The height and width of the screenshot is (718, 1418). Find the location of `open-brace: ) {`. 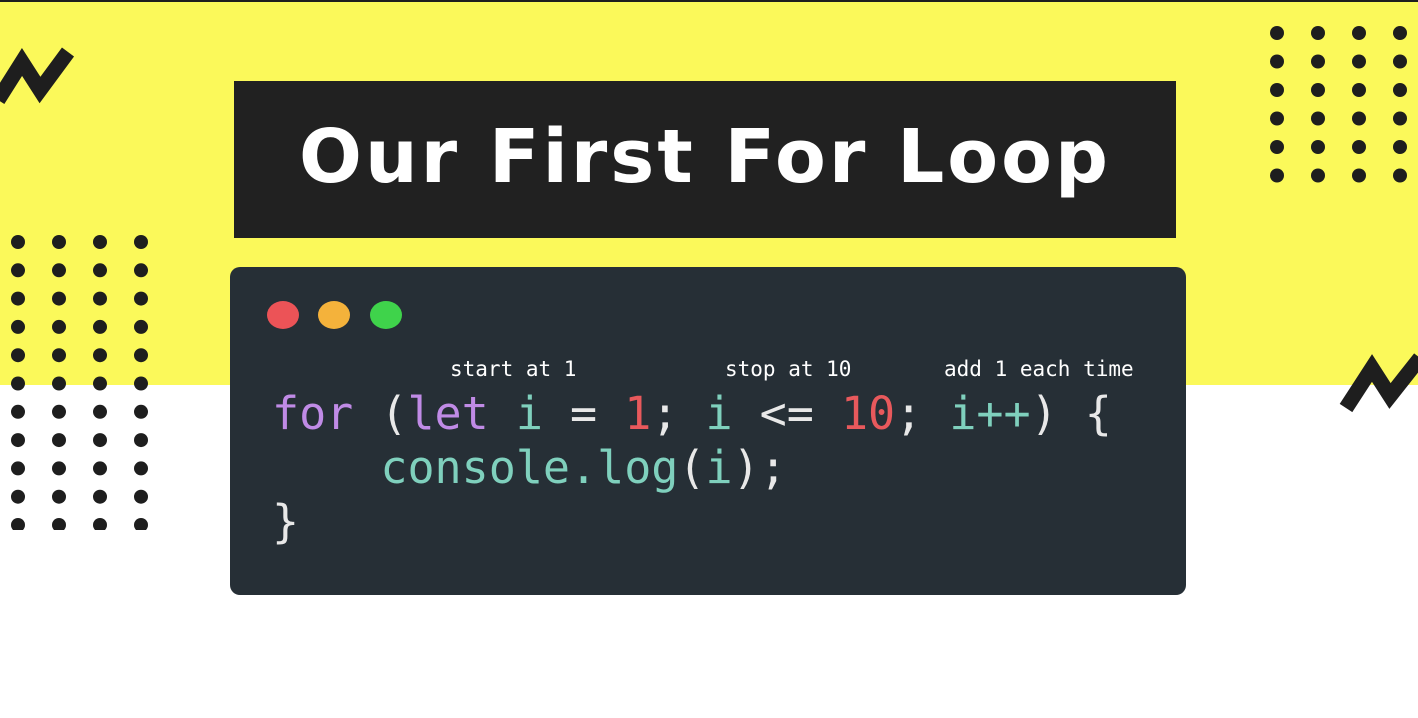

open-brace: ) { is located at coordinates (1071, 413).